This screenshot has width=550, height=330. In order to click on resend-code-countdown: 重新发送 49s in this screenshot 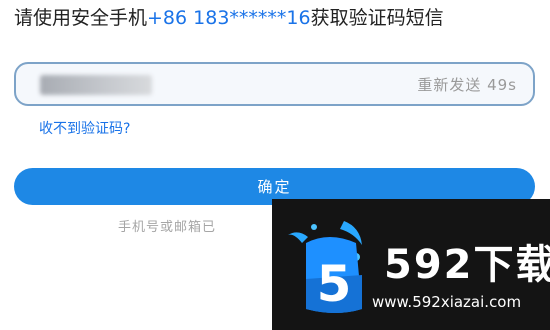, I will do `click(467, 84)`.